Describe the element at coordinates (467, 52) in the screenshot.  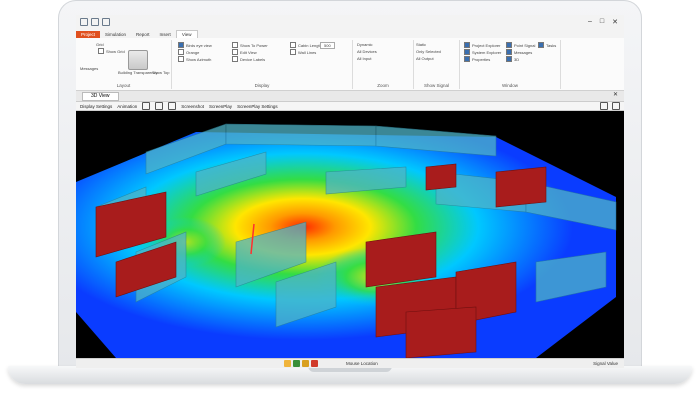
I see `system-explorer-check-icon` at that location.